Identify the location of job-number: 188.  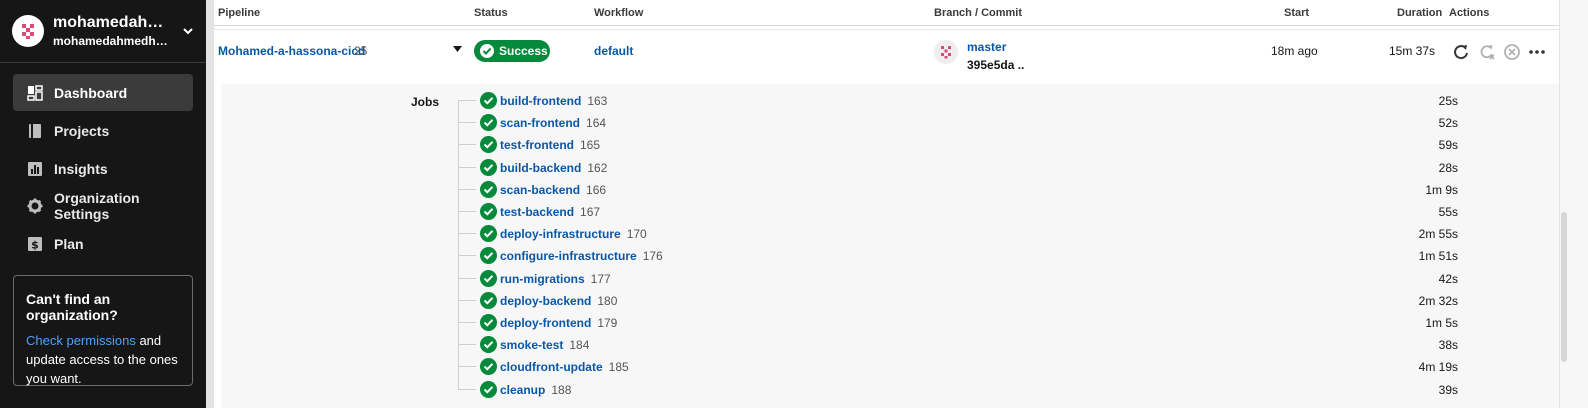
(561, 389).